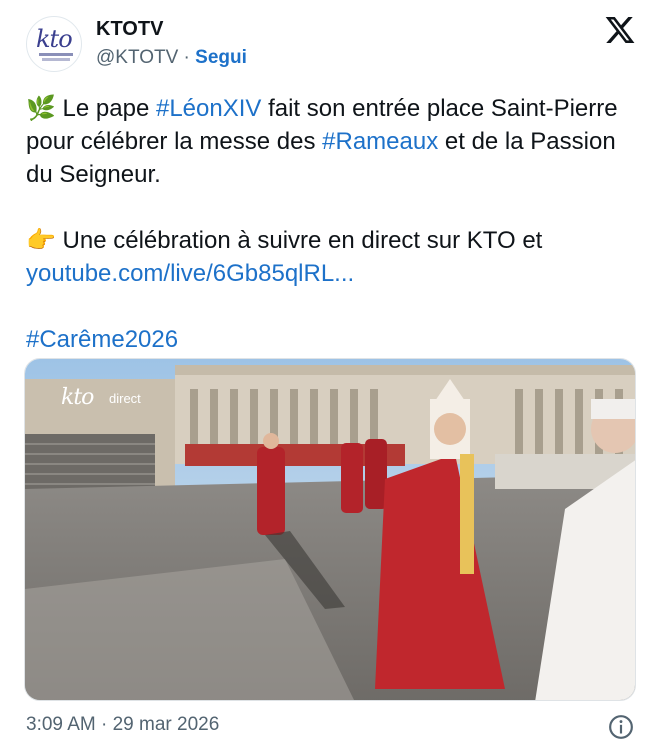 The image size is (665, 750). I want to click on tweet-paragraph-3: #Carême2026, so click(336, 339).